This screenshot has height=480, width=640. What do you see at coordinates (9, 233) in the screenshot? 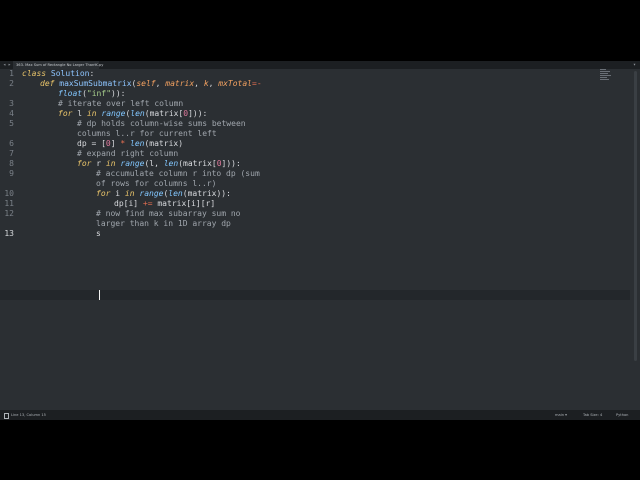
I see `line-number-current: 13` at bounding box center [9, 233].